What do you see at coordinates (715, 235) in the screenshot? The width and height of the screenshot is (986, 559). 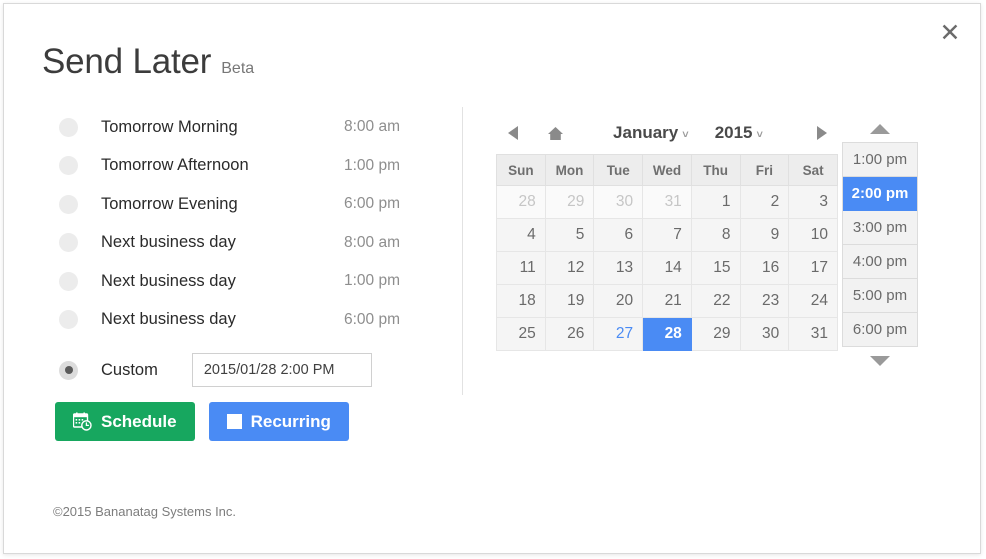 I see `calendar-day: 8` at bounding box center [715, 235].